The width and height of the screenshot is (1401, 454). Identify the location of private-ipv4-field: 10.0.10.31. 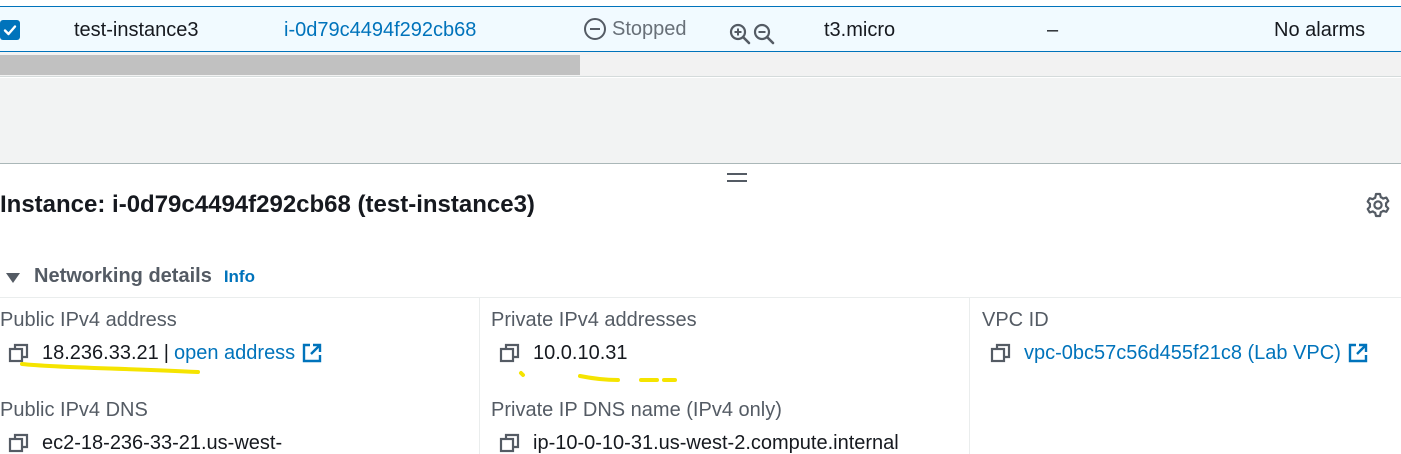
(563, 353).